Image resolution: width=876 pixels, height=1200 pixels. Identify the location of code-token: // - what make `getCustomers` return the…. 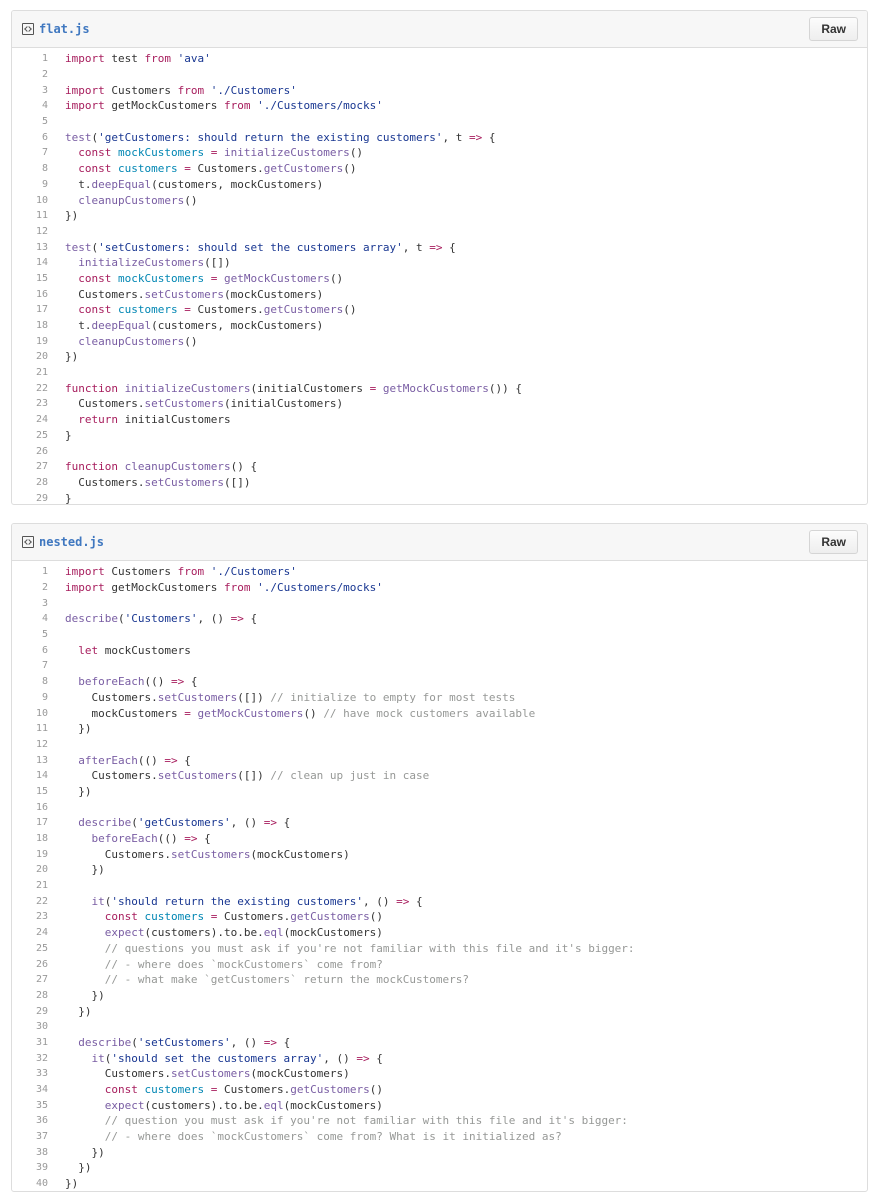
(286, 980).